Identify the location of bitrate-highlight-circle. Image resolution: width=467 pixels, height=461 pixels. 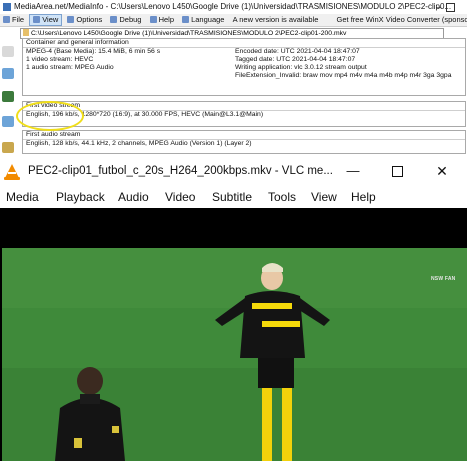
(50, 116).